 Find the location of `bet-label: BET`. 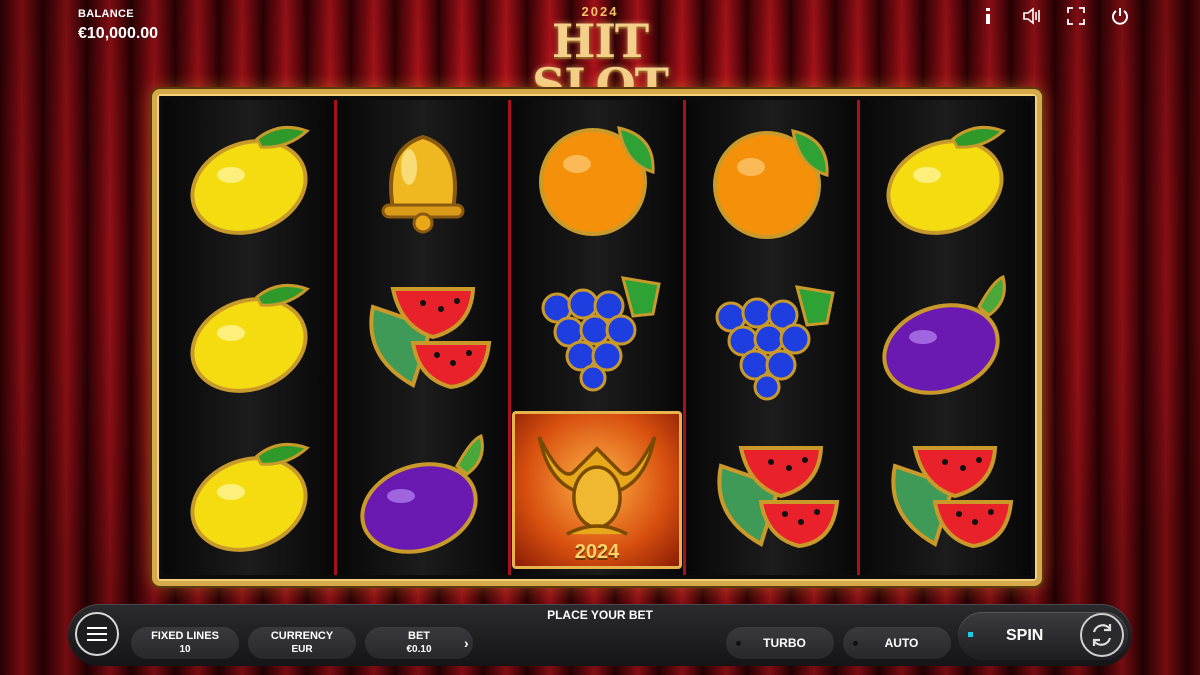

bet-label: BET is located at coordinates (419, 636).